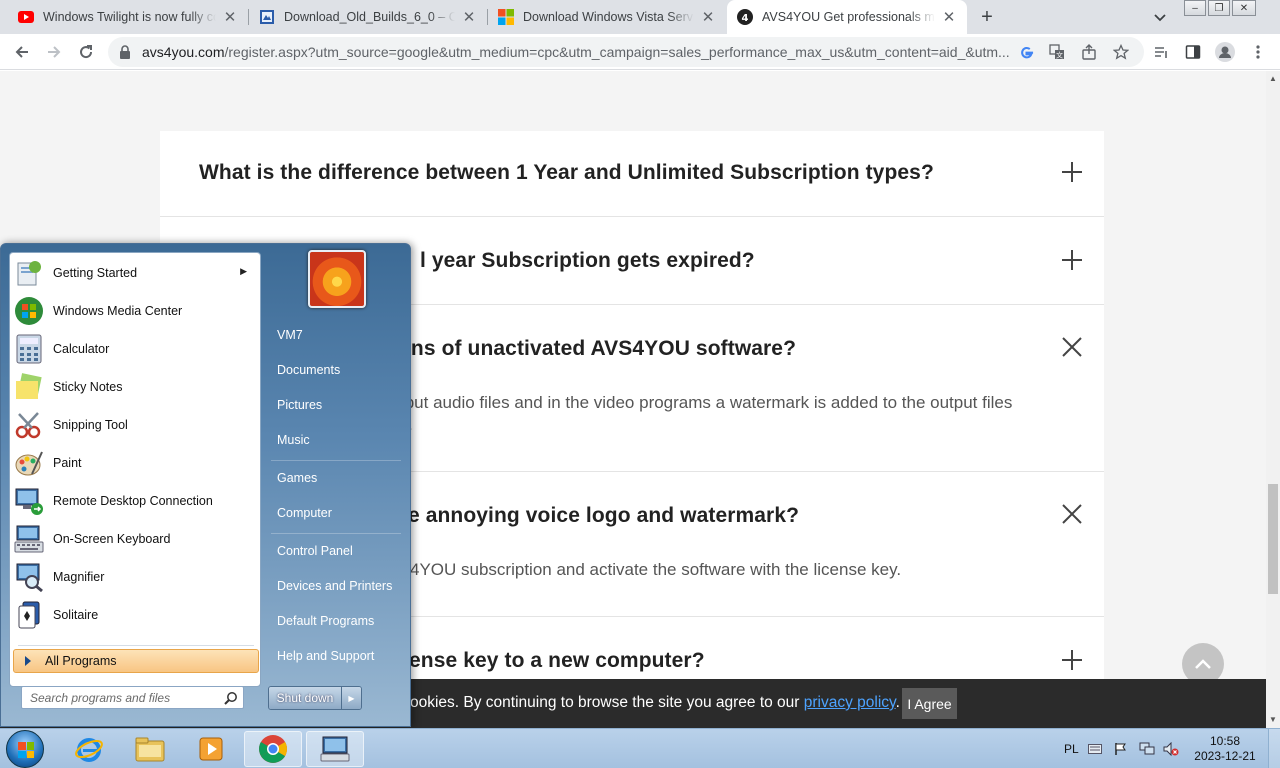 This screenshot has height=768, width=1280. What do you see at coordinates (1095, 748) in the screenshot?
I see `keyboard-tray-icon` at bounding box center [1095, 748].